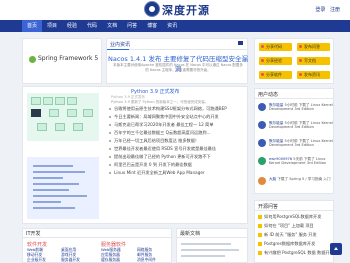 Image resolution: width=350 pixels, height=263 pixels. Describe the element at coordinates (268, 207) in the screenshot. I see `hot-title: 开源问答` at that location.